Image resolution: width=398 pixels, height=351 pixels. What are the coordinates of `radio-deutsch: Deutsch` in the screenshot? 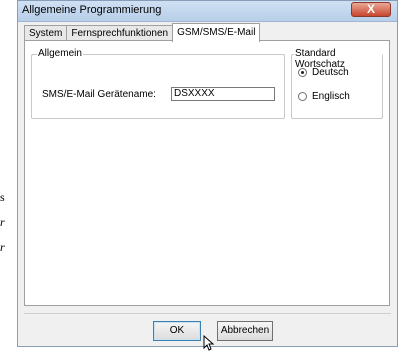 It's located at (323, 72).